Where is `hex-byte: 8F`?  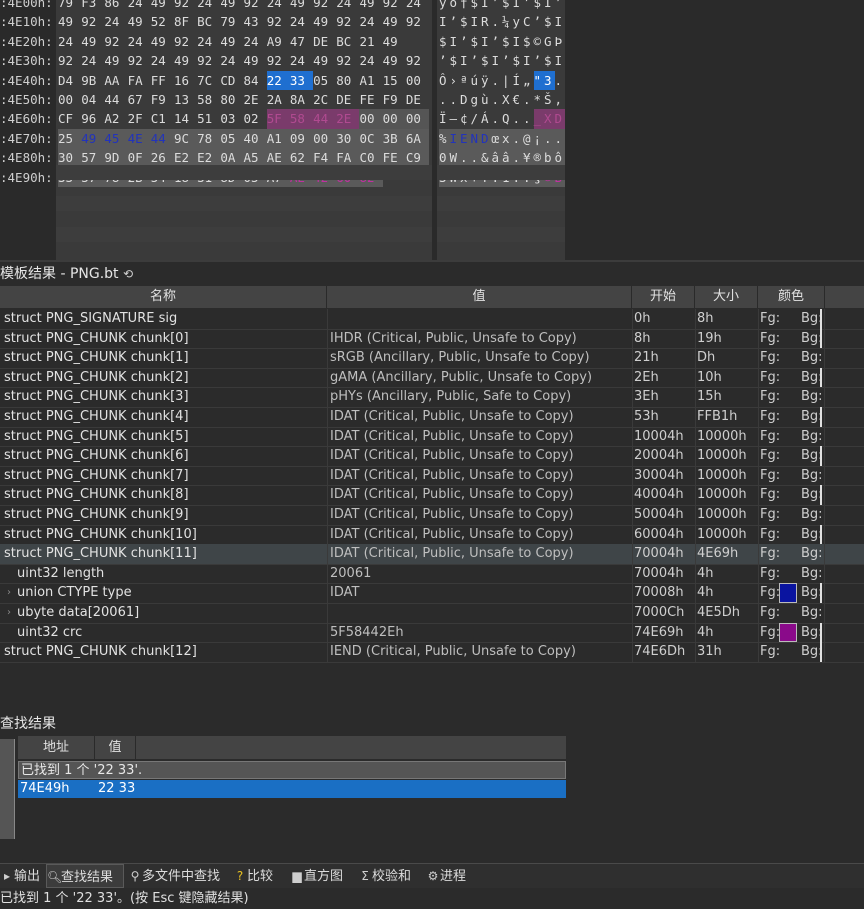
hex-byte: 8F is located at coordinates (185, 21).